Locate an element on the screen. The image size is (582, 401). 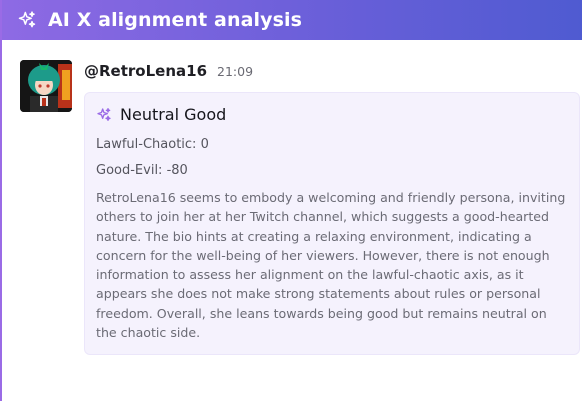
app-header: AI X alignment analysis is located at coordinates (292, 20).